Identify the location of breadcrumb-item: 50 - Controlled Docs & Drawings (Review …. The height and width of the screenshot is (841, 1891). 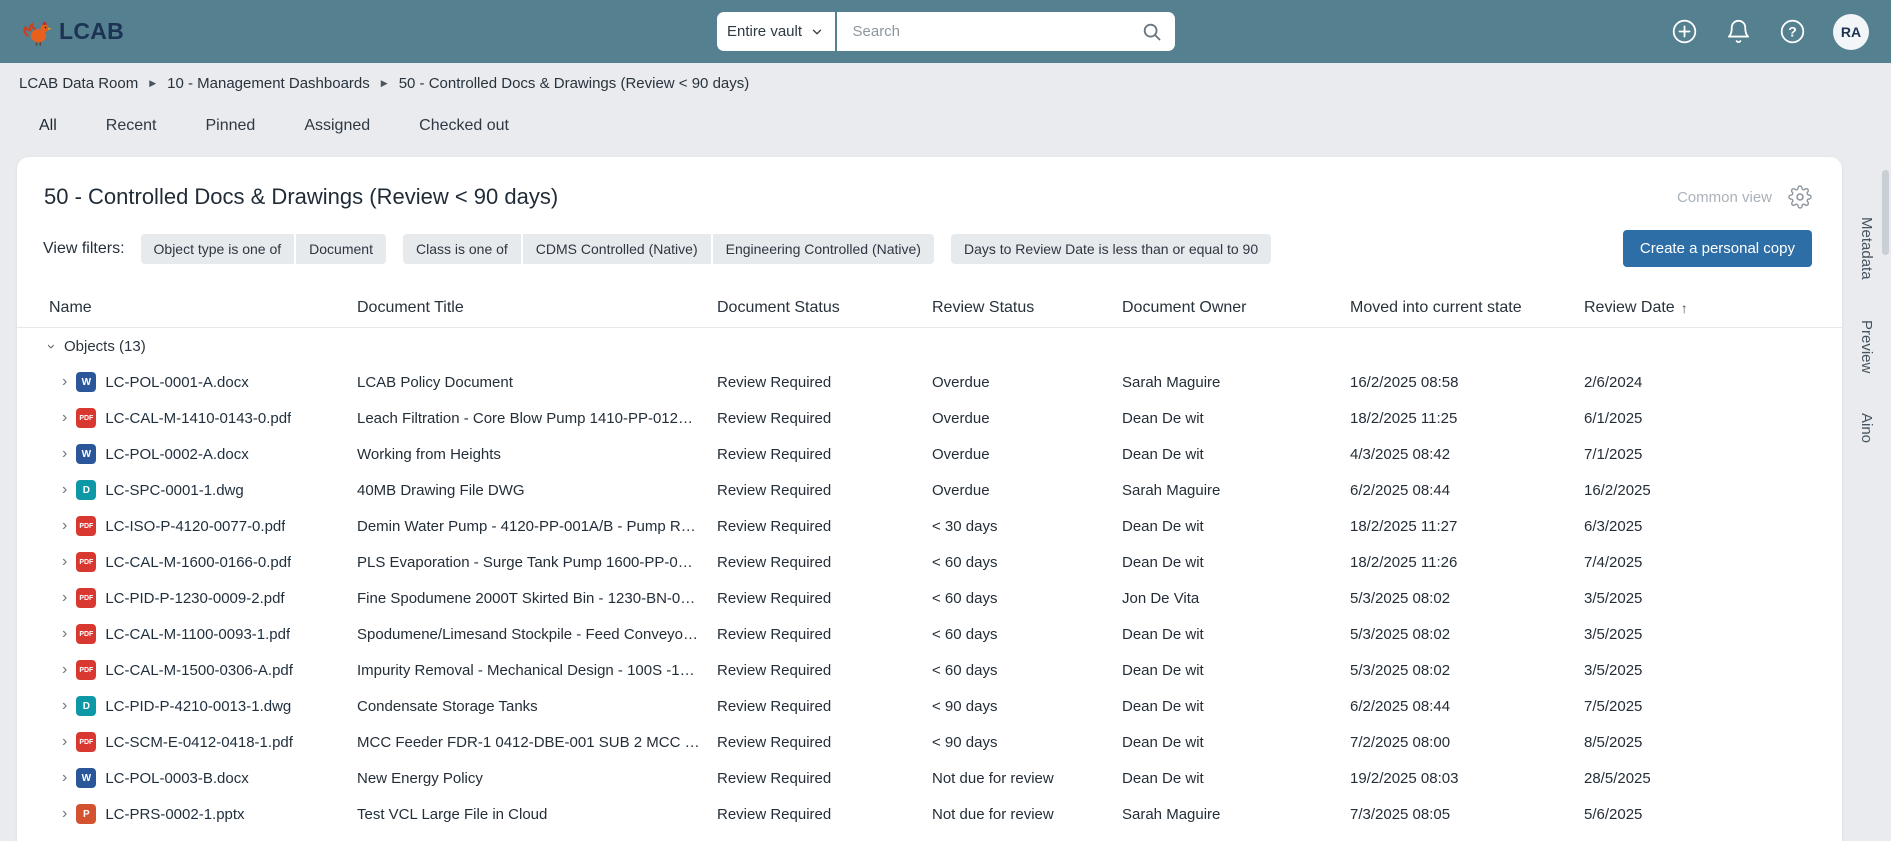
(574, 83).